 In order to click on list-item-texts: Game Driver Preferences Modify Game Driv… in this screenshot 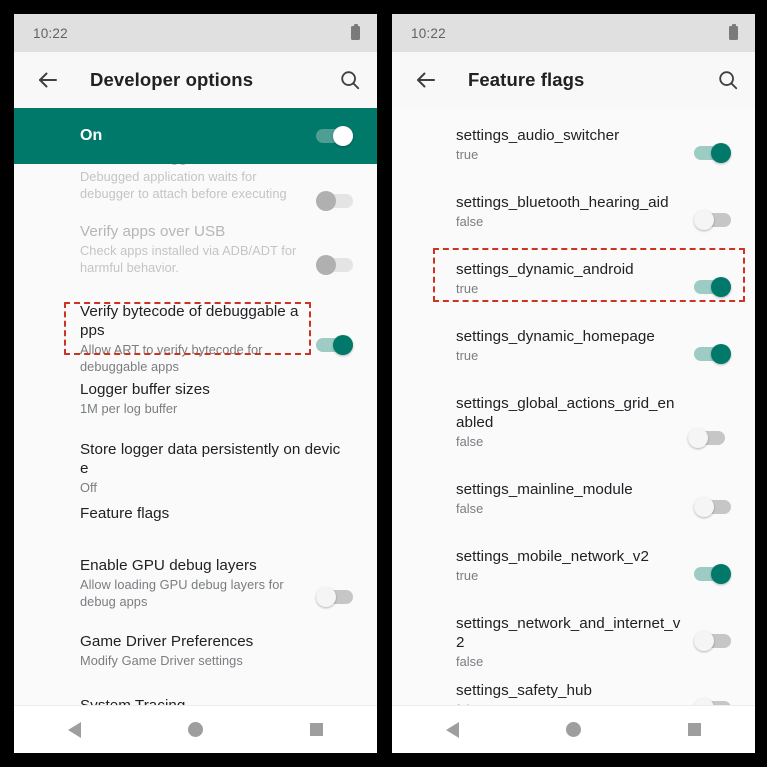, I will do `click(216, 651)`.